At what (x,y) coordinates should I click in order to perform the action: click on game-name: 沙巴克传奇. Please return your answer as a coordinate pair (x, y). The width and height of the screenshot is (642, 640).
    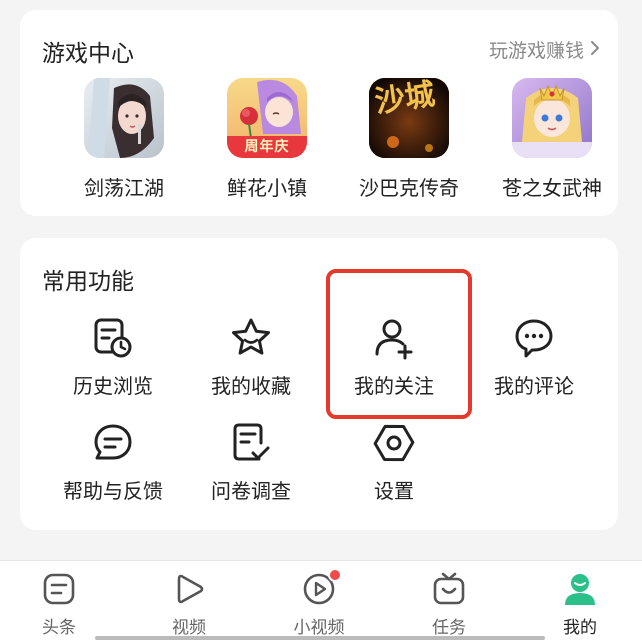
    Looking at the image, I should click on (409, 188).